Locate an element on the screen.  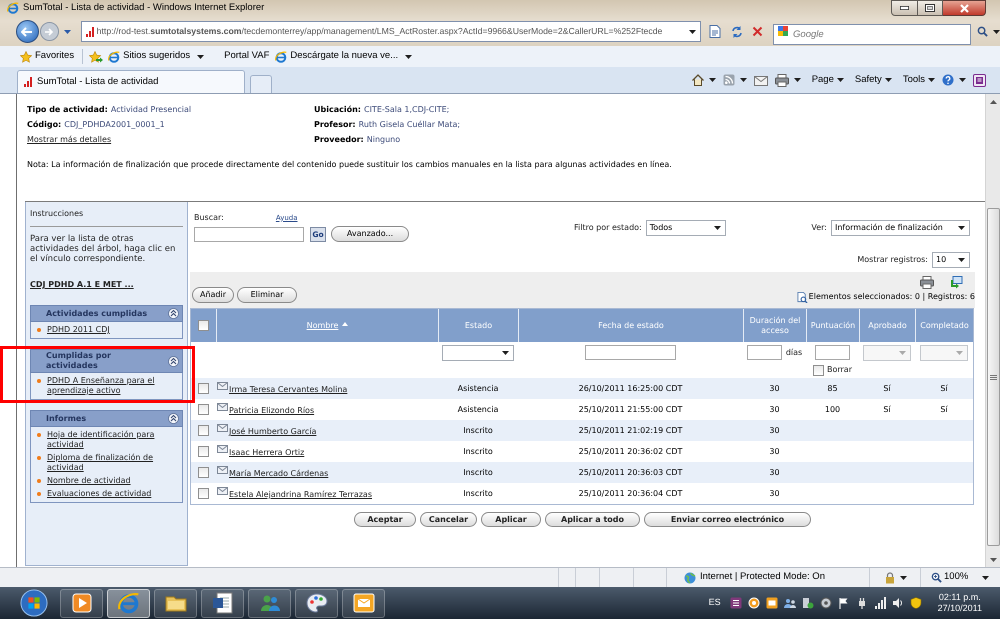
action-button: Enviar correo electrónico is located at coordinates (727, 519).